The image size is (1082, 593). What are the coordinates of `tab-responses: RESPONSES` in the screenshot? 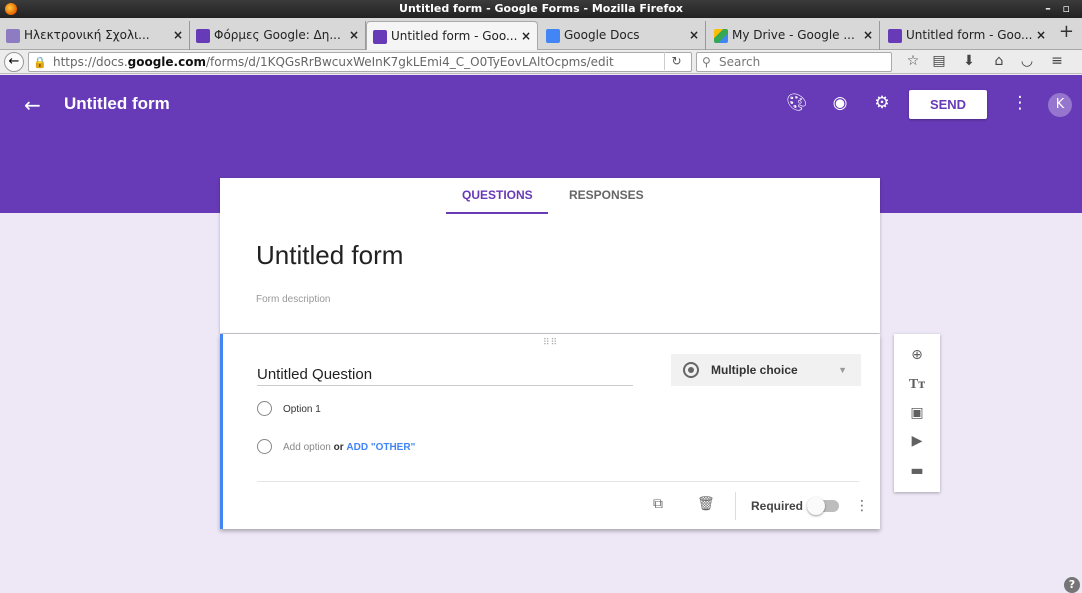 It's located at (606, 195).